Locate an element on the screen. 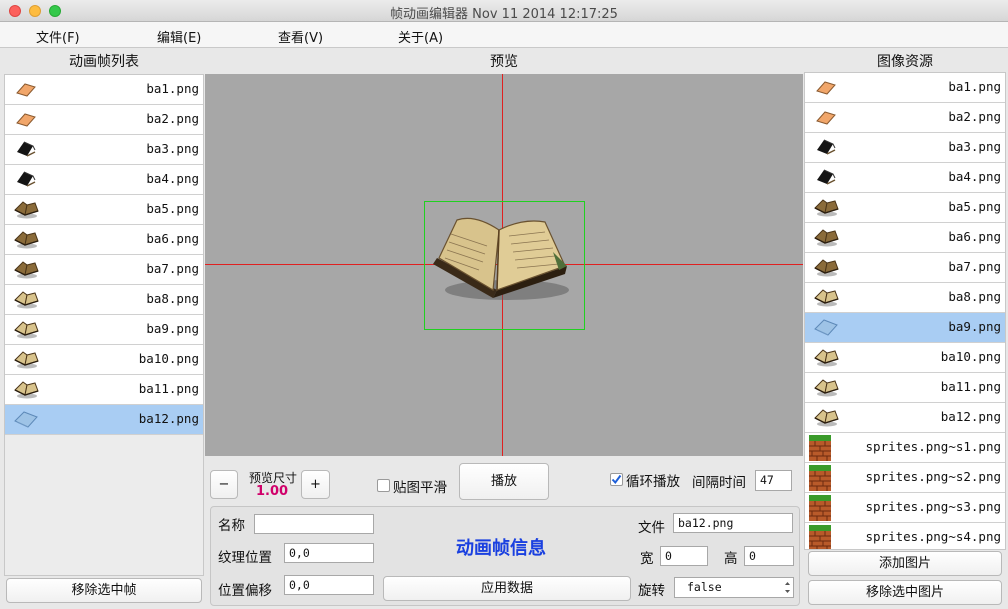 The image size is (1008, 609). remove-selected-frame-button: 移除选中帧 is located at coordinates (104, 590).